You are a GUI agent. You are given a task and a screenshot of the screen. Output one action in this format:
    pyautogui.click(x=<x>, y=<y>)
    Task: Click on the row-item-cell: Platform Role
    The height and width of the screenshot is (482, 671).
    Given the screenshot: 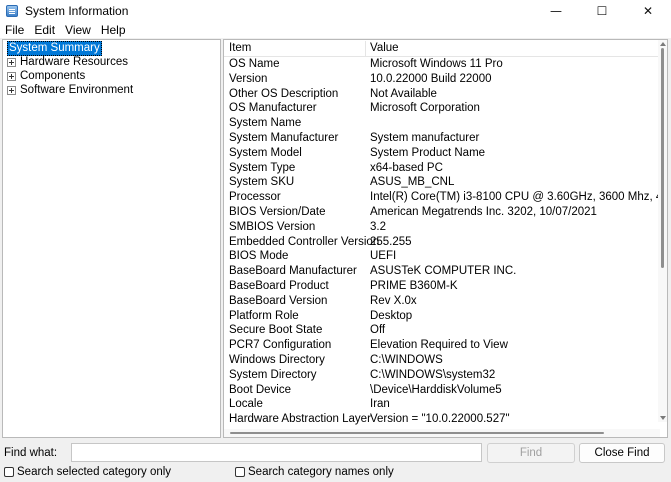 What is the action you would take?
    pyautogui.click(x=264, y=315)
    